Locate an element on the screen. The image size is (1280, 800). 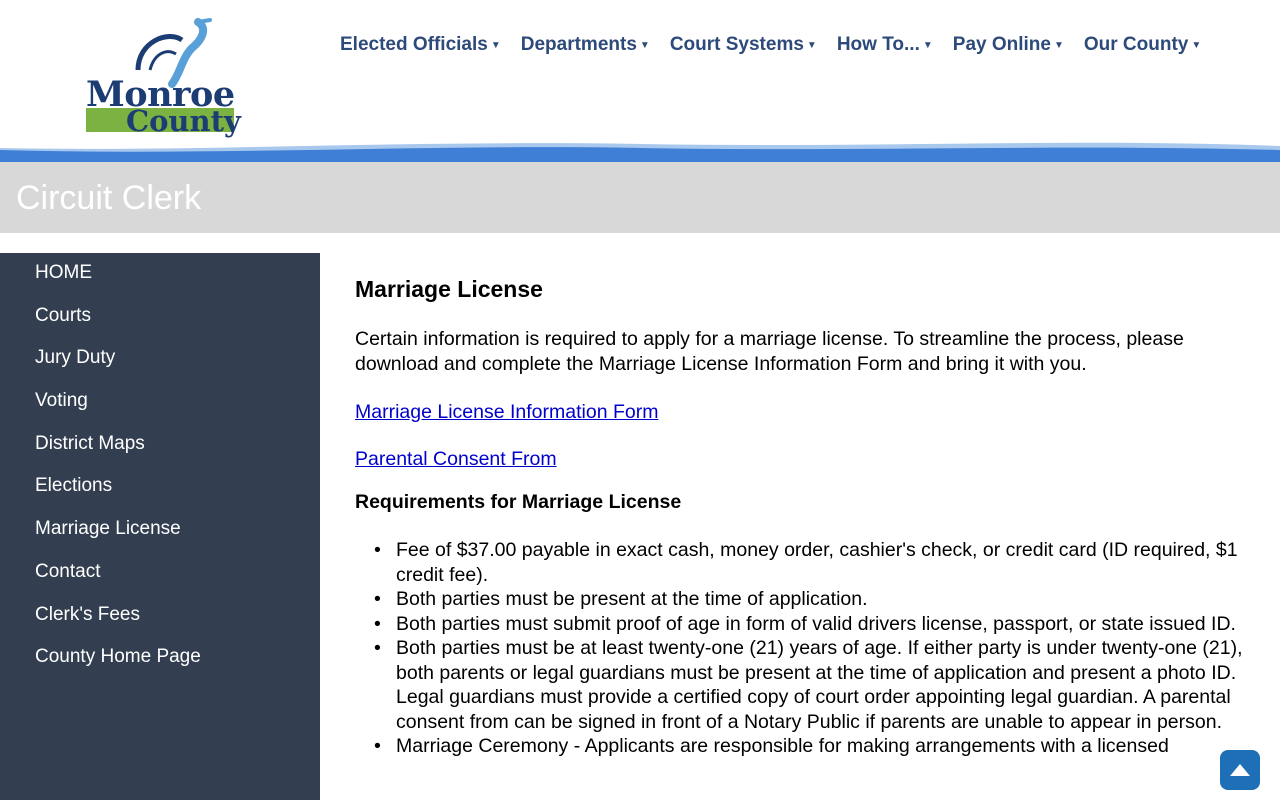
logo-text-county: County is located at coordinates (183, 121).